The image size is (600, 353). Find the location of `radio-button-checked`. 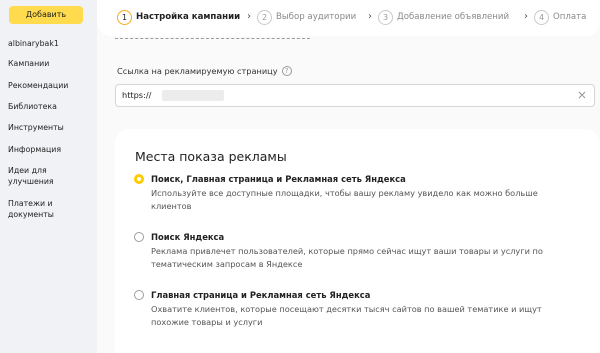

radio-button-checked is located at coordinates (139, 179).